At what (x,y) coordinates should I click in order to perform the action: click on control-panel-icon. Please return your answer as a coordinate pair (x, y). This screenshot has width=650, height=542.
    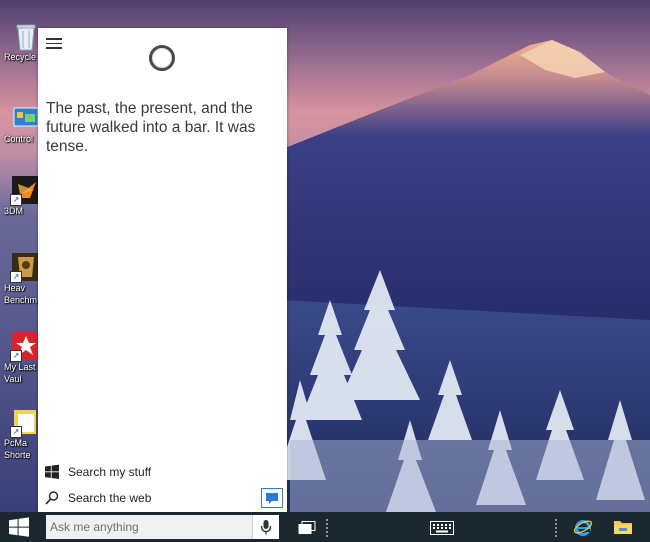
    Looking at the image, I should click on (26, 118).